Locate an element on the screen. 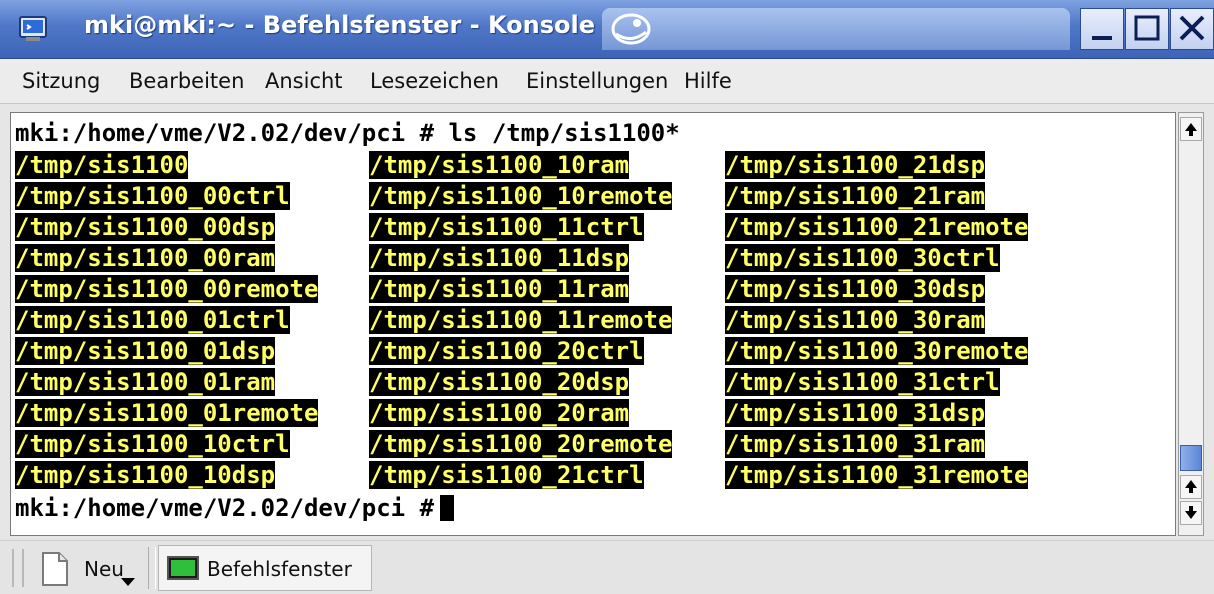 The height and width of the screenshot is (594, 1214). highlighted-filename: /tmp/sis1100_20ctrl is located at coordinates (506, 351).